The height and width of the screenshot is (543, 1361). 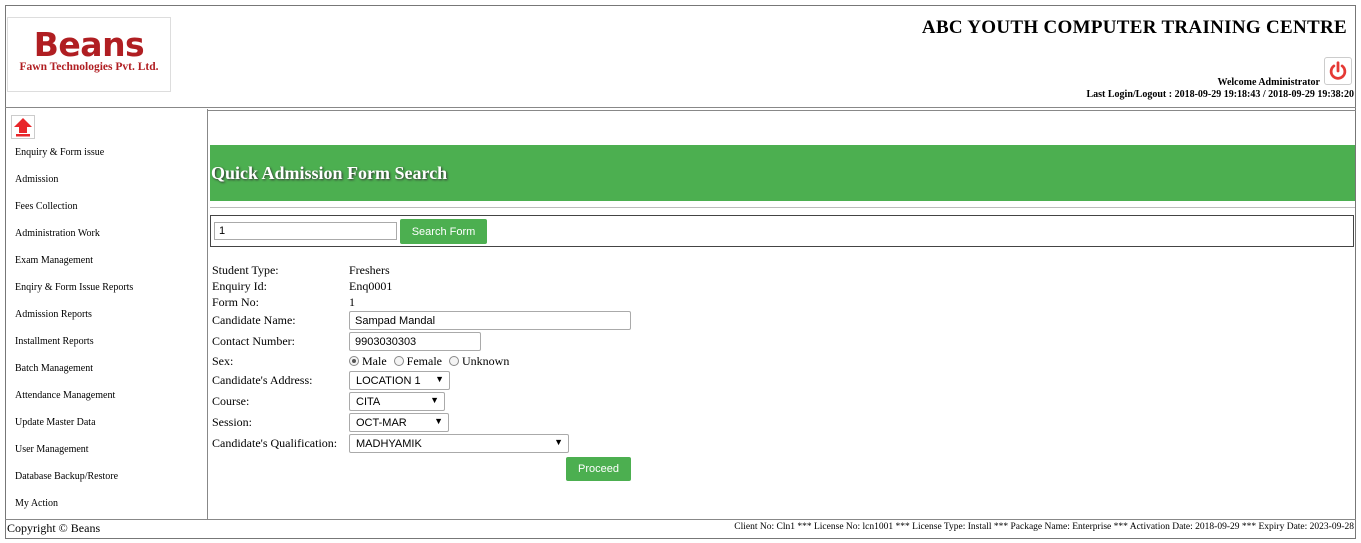 What do you see at coordinates (74, 185) in the screenshot?
I see `sidebar-item-admission: Admission` at bounding box center [74, 185].